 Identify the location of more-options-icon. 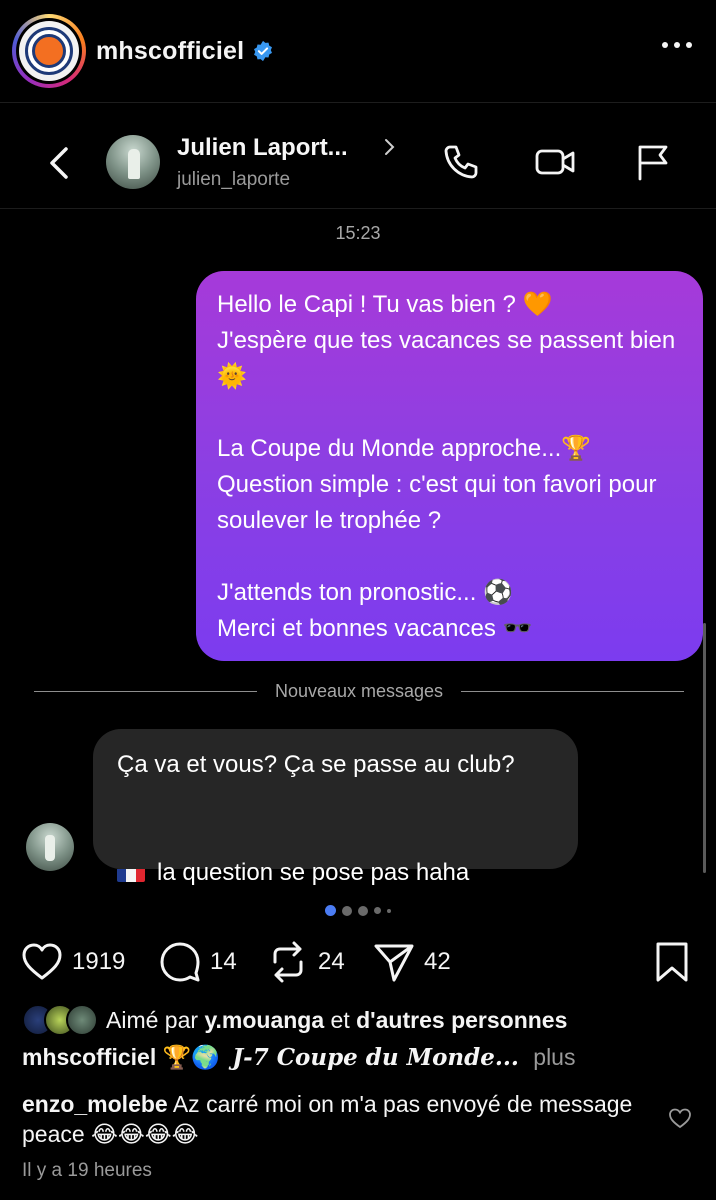
(677, 45).